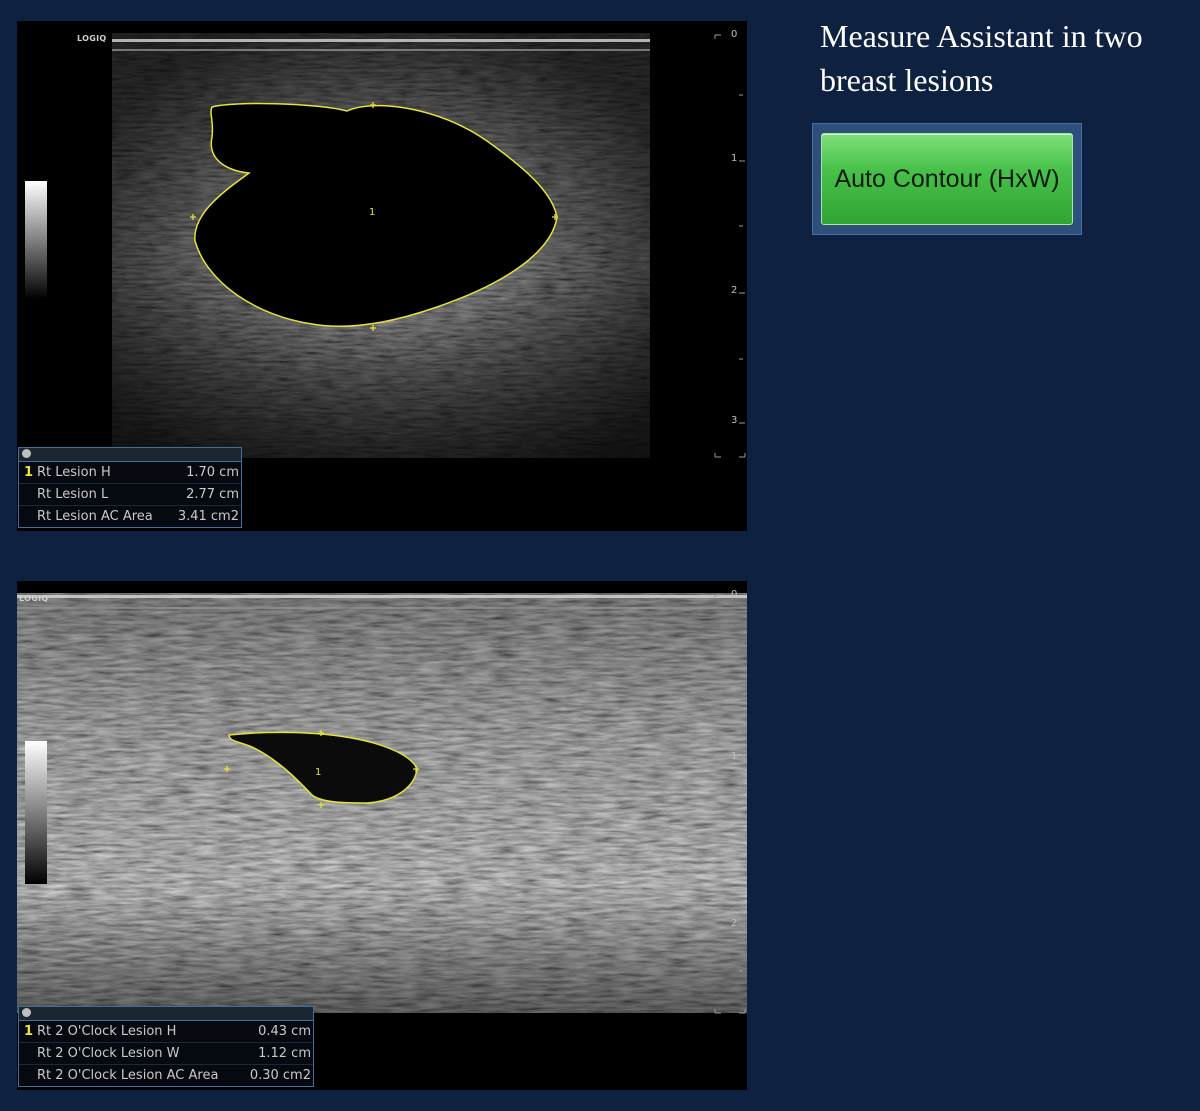  I want to click on measurement-label: Rt Lesion L, so click(73, 494).